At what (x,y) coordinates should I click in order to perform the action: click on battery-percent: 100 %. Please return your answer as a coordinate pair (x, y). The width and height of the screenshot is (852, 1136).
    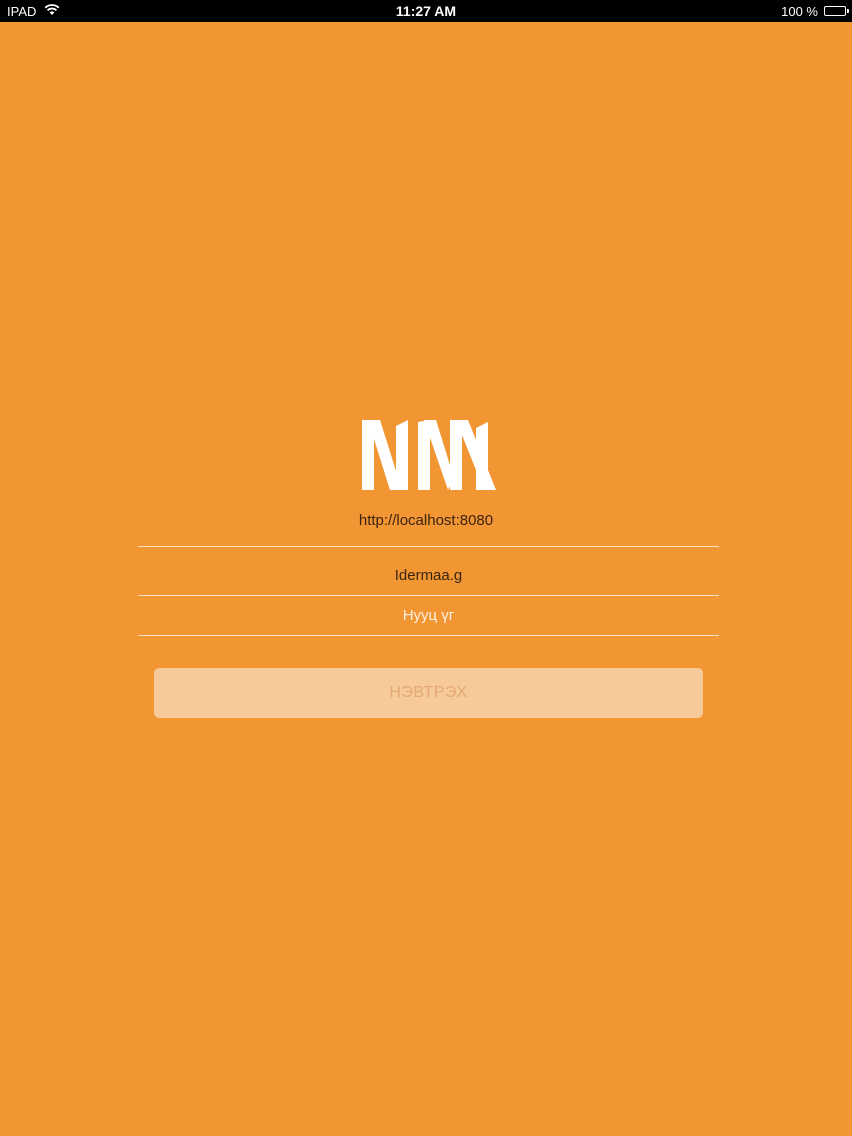
    Looking at the image, I should click on (799, 11).